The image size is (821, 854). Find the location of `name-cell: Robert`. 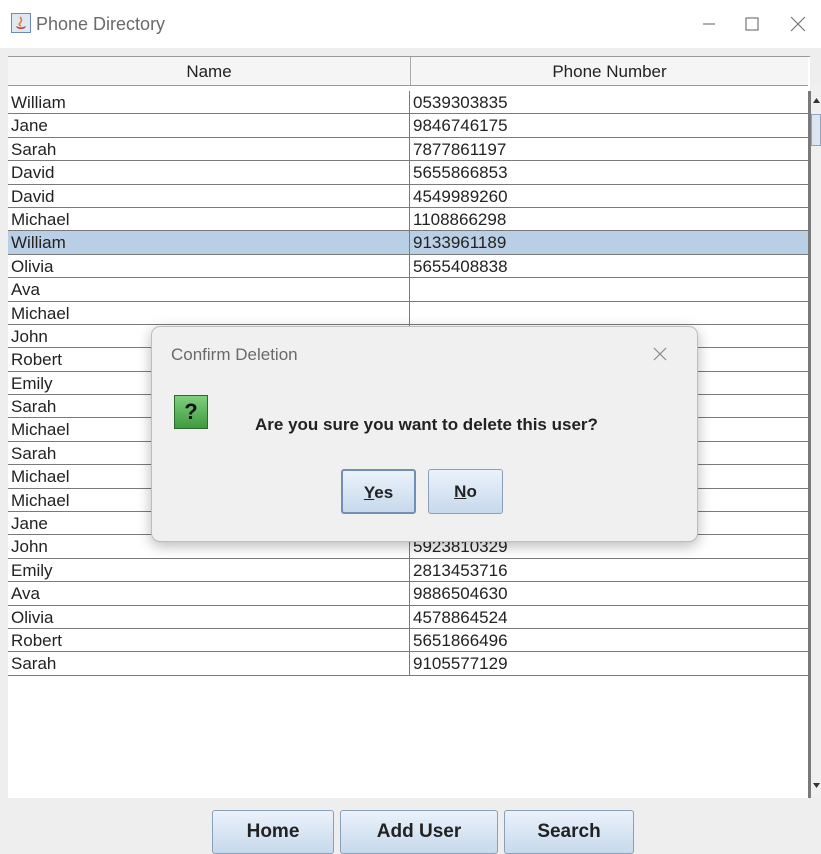

name-cell: Robert is located at coordinates (209, 640).